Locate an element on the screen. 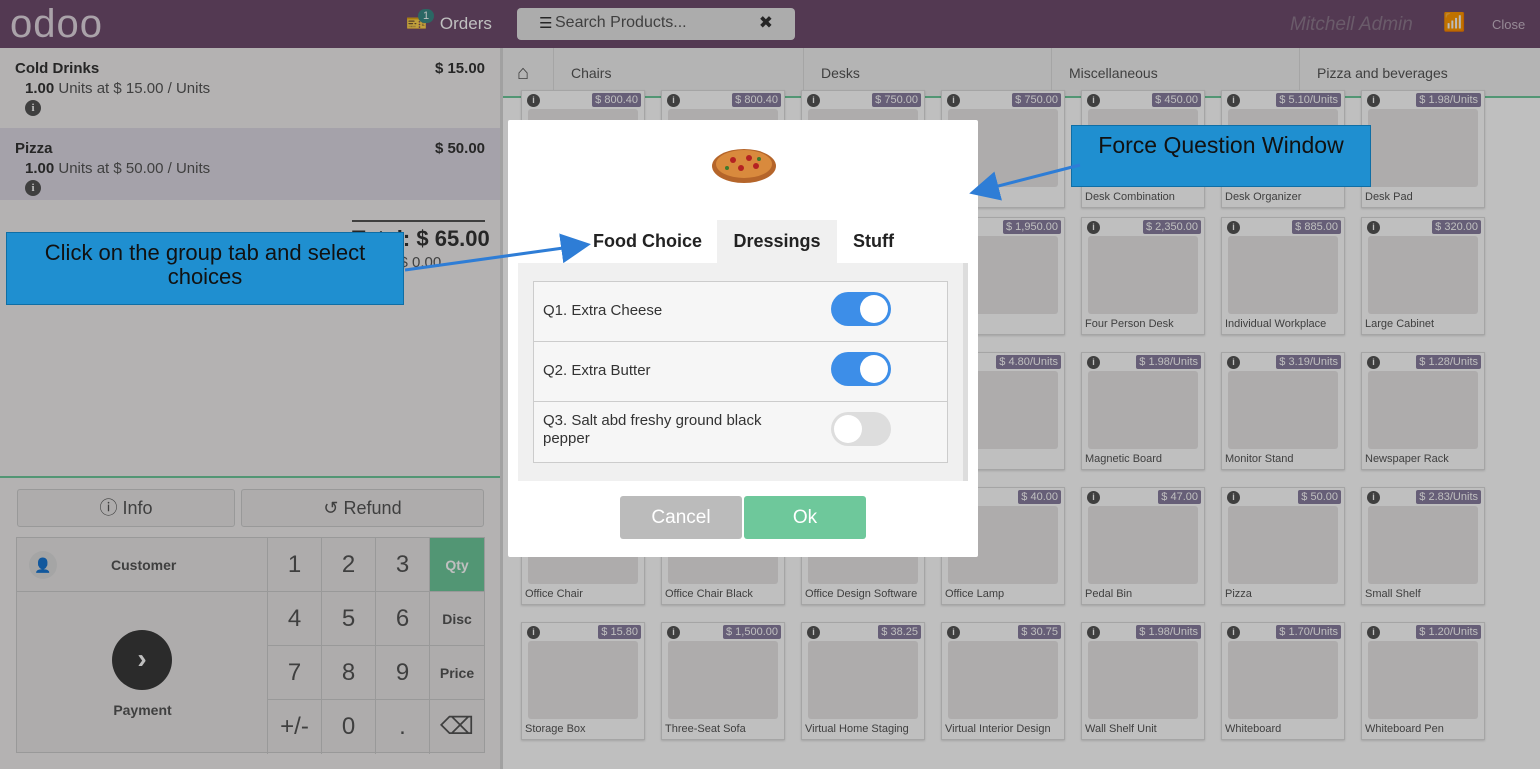  annotation-arrows is located at coordinates (742, 217).